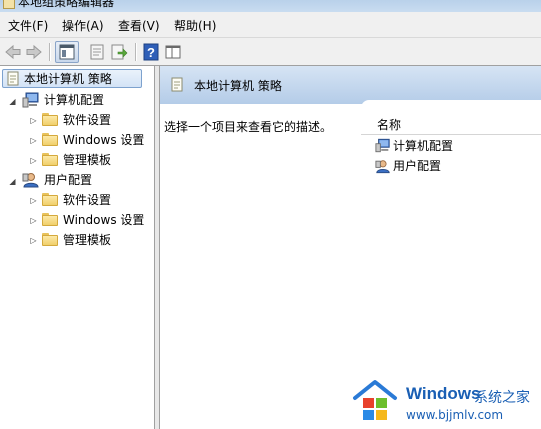 This screenshot has width=541, height=429. What do you see at coordinates (195, 25) in the screenshot?
I see `menu-help: 帮助(H)` at bounding box center [195, 25].